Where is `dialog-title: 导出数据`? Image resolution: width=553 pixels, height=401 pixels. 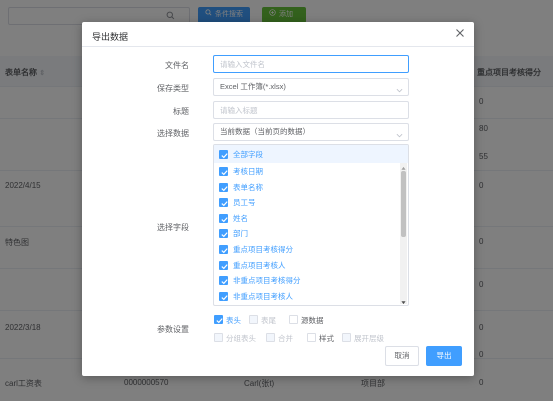 dialog-title: 导出数据 is located at coordinates (110, 37).